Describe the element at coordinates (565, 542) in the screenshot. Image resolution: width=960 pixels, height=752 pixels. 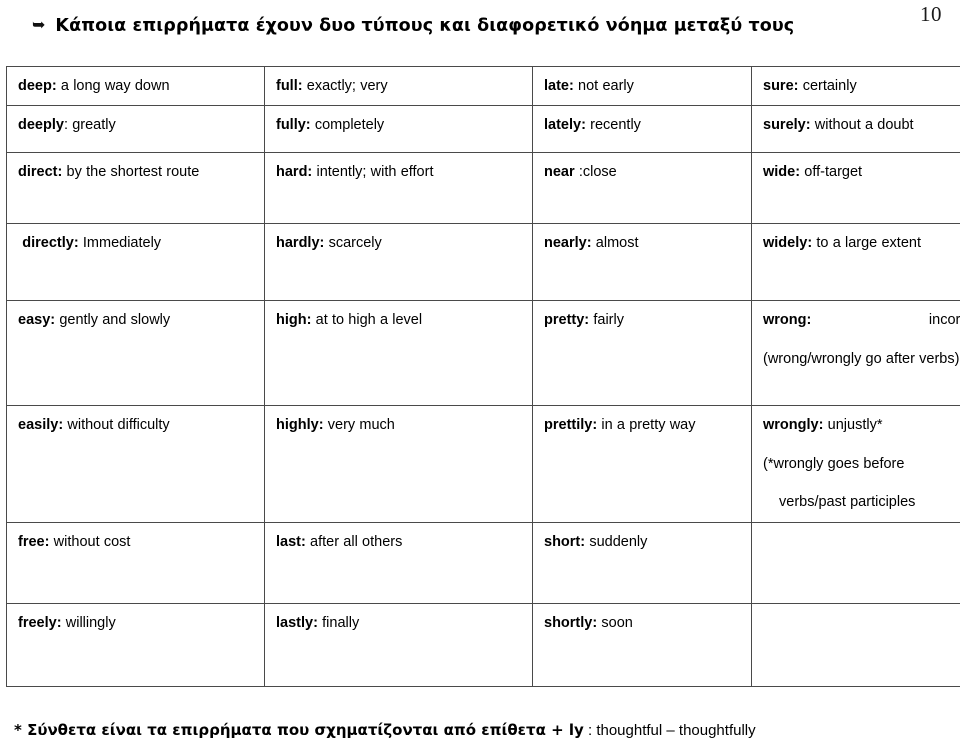
I see `cell-term: short:` at that location.